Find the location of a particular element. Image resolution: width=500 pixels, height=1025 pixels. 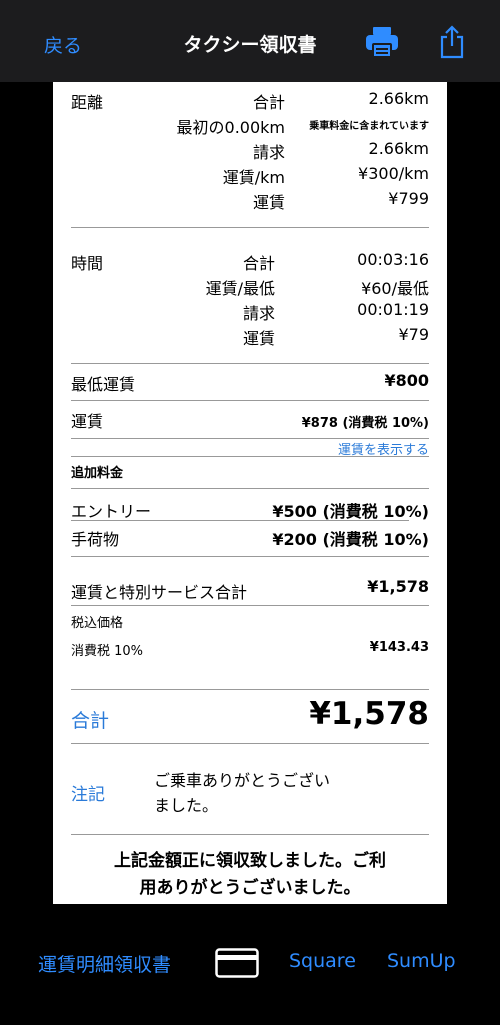

distance-total-value: 2.66km is located at coordinates (398, 98).